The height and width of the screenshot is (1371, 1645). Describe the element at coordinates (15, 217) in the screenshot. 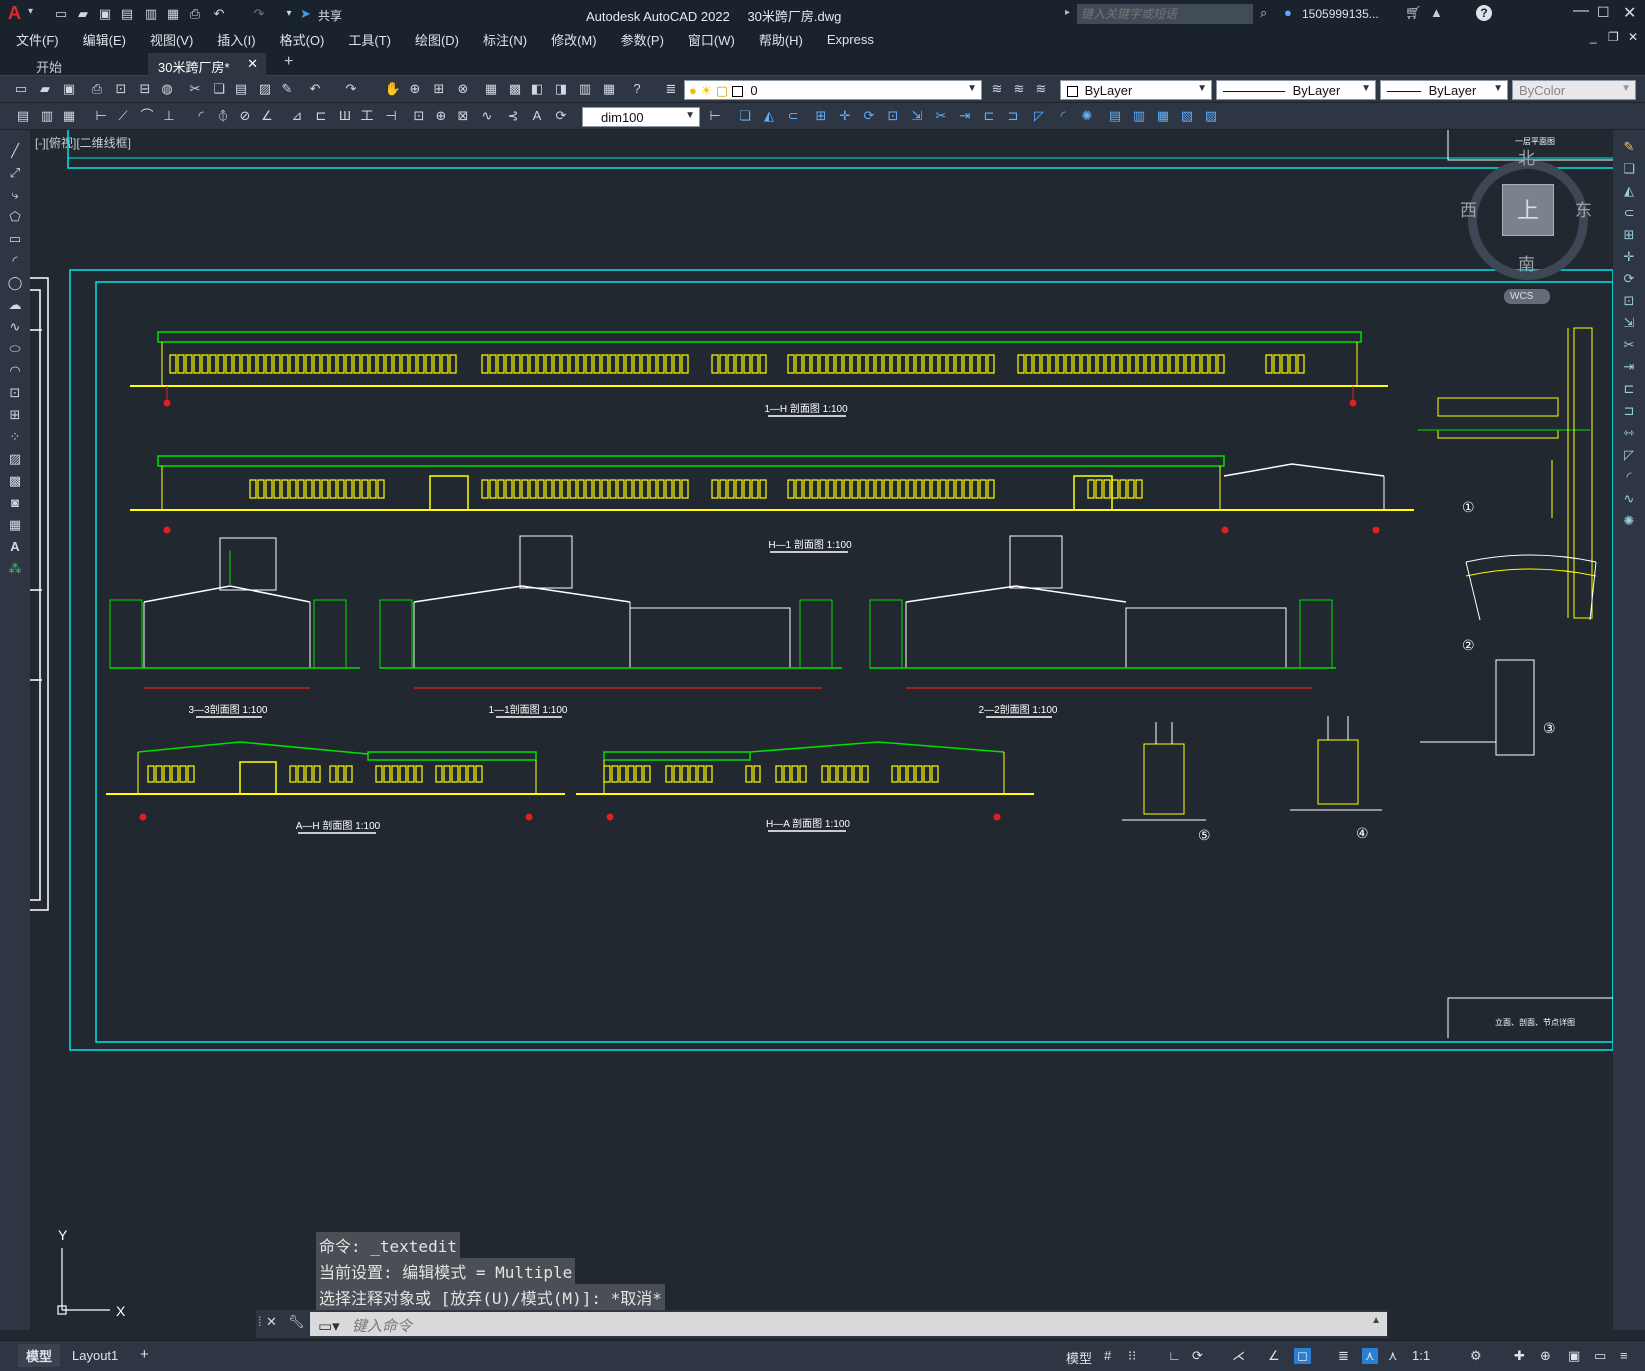

I see `polygon-icon: ⬠` at that location.